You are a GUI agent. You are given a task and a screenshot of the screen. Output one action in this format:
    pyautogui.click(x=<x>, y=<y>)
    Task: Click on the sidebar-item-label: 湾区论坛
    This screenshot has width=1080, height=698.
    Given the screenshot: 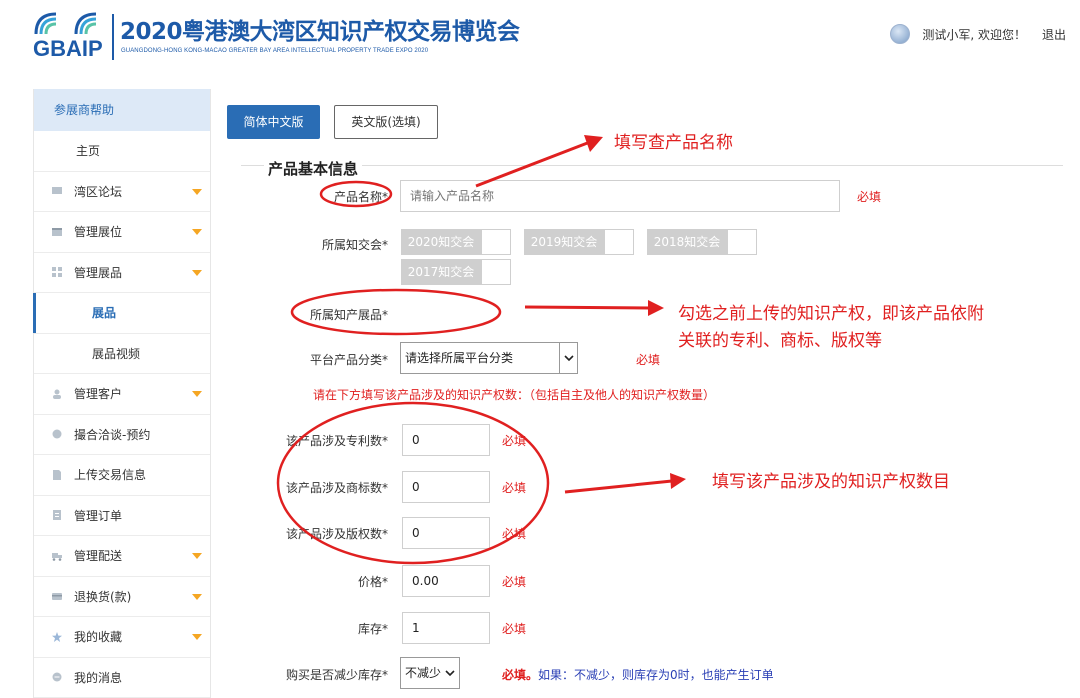 What is the action you would take?
    pyautogui.click(x=98, y=191)
    